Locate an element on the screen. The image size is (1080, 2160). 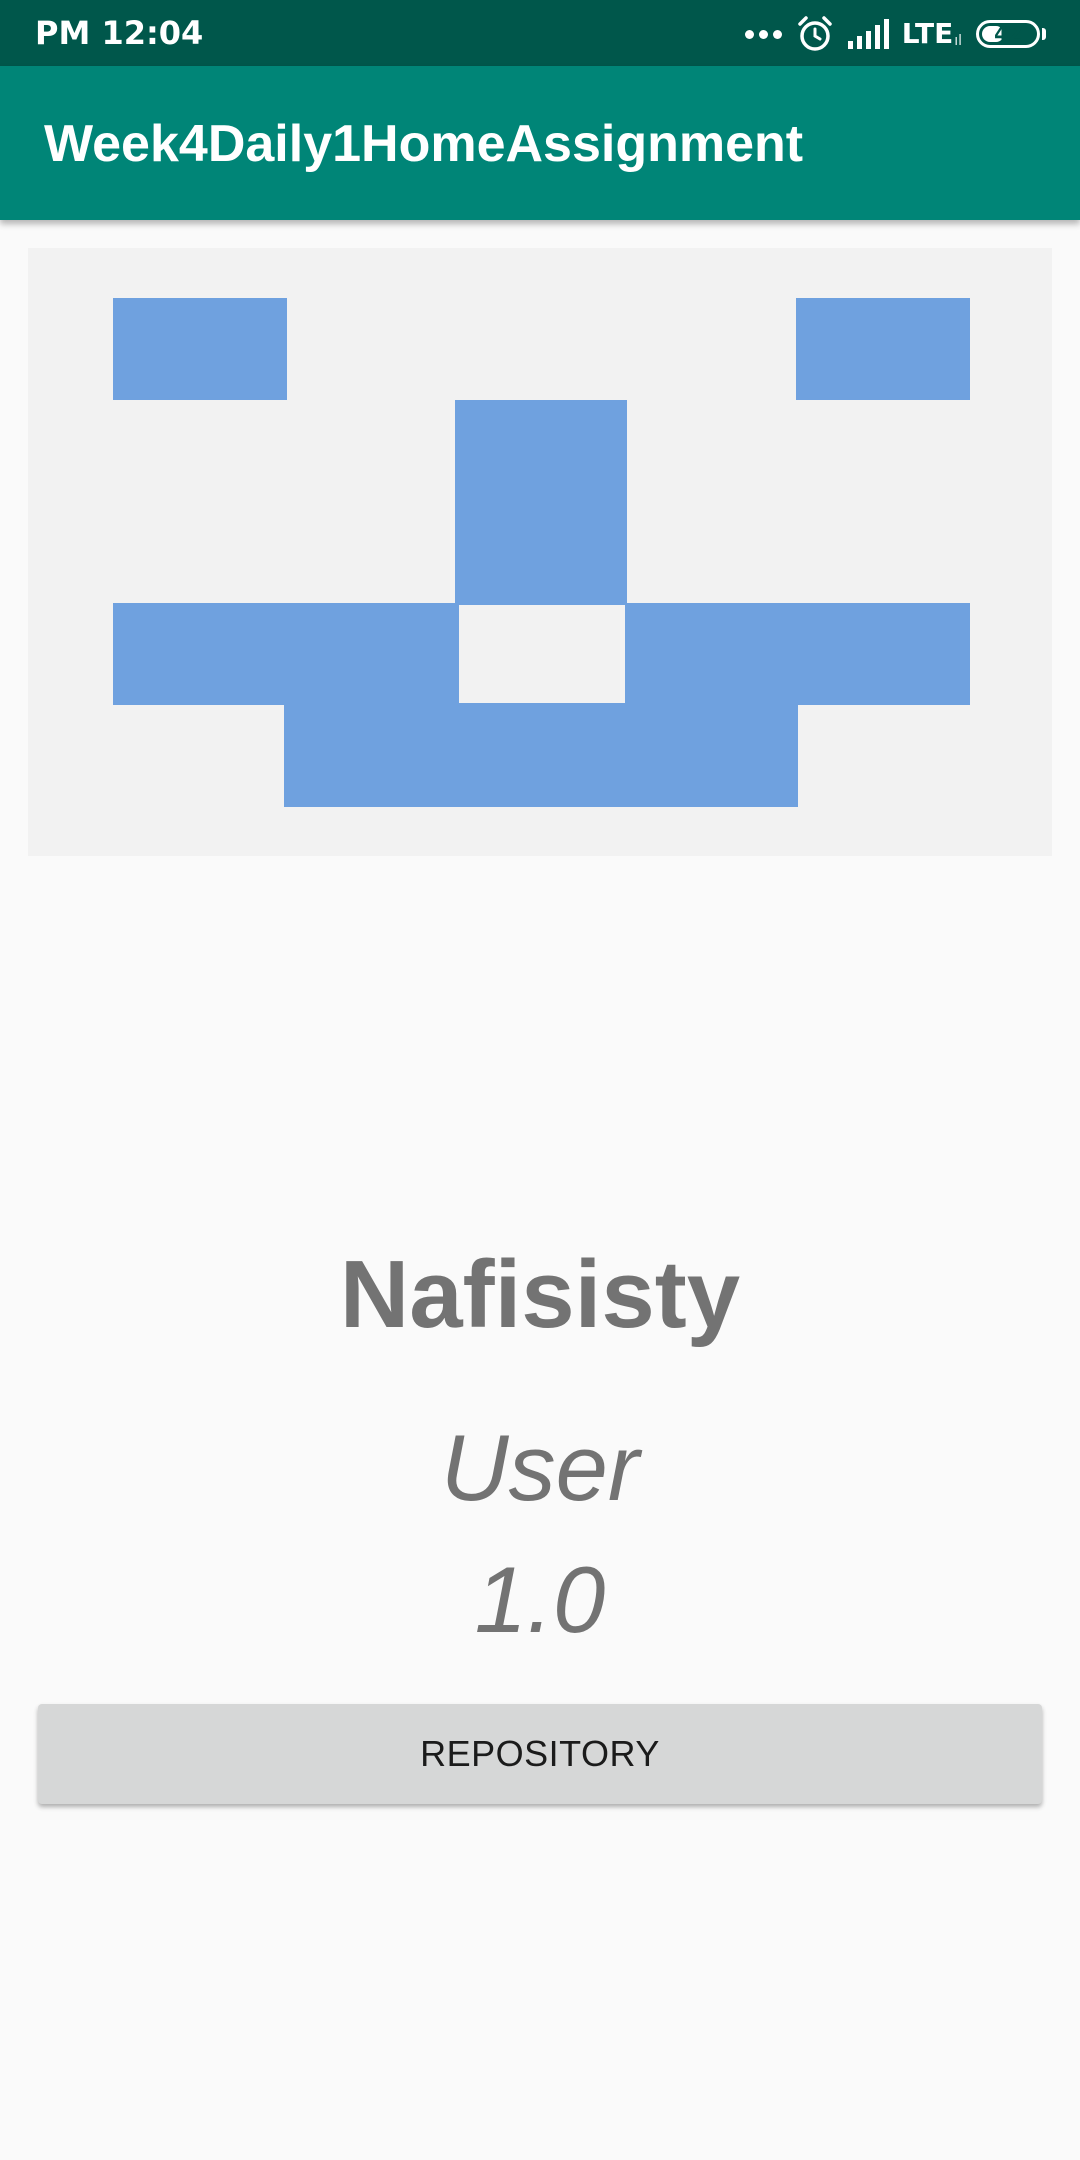
battery-icon: 42 is located at coordinates (1008, 34).